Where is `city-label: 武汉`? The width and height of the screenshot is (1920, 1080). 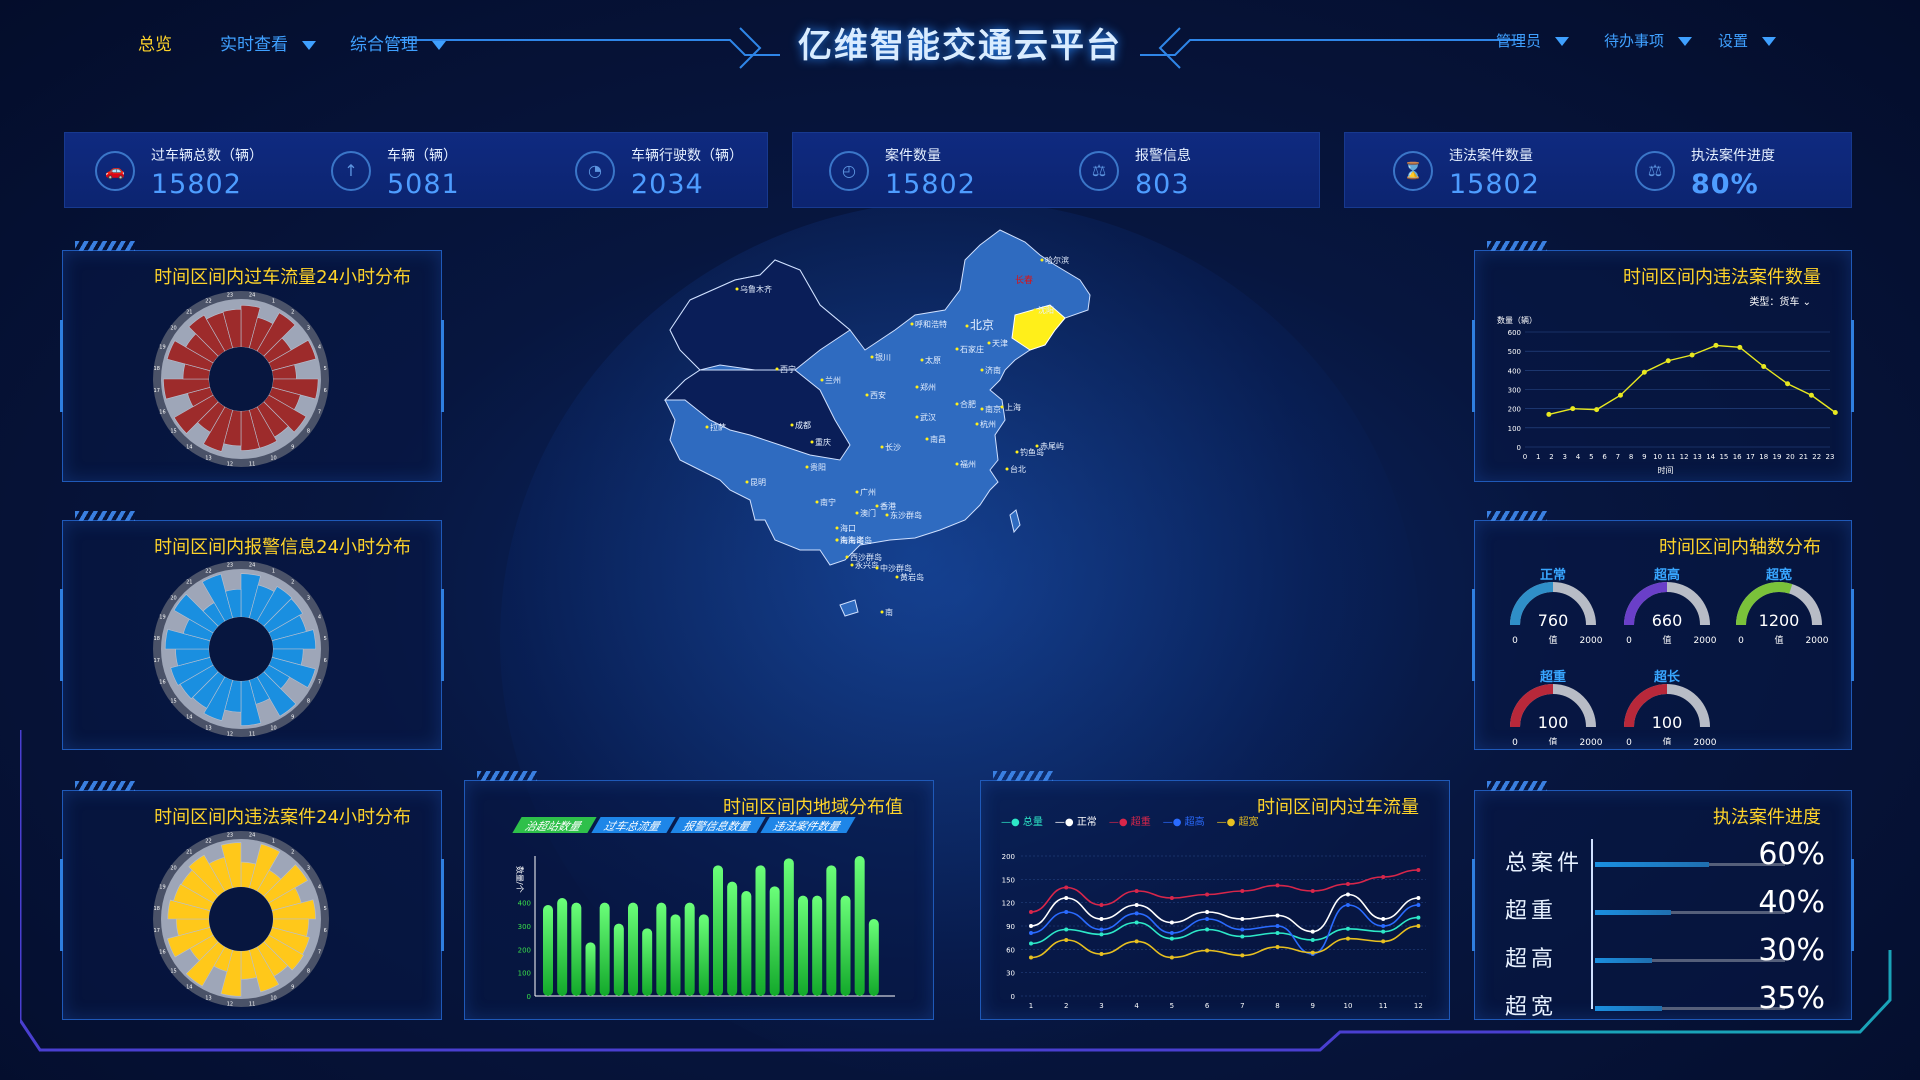 city-label: 武汉 is located at coordinates (928, 417).